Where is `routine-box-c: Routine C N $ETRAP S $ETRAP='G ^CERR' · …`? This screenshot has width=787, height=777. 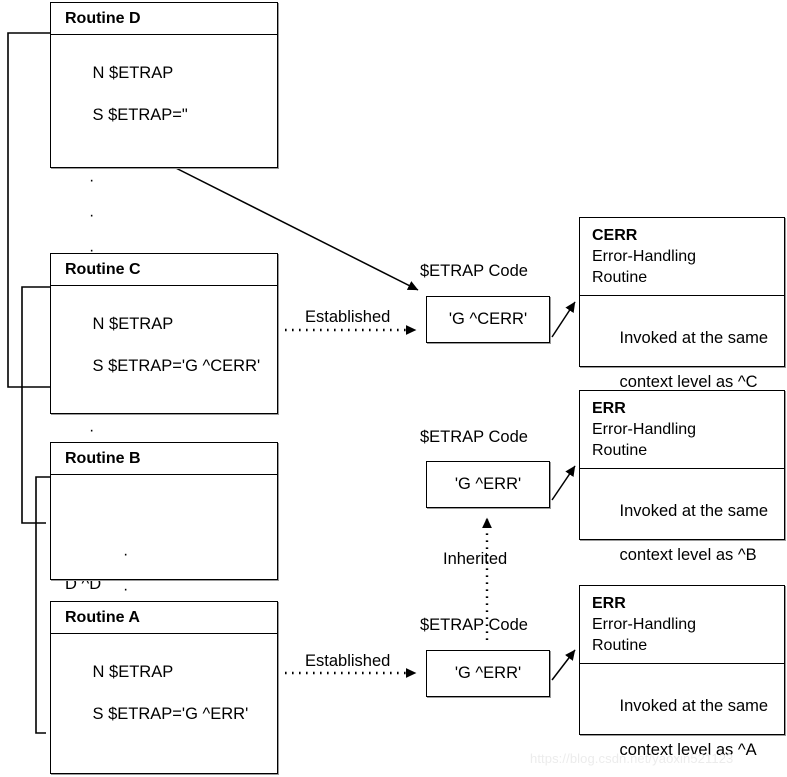
routine-box-c: Routine C N $ETRAP S $ETRAP='G ^CERR' · … is located at coordinates (164, 423).